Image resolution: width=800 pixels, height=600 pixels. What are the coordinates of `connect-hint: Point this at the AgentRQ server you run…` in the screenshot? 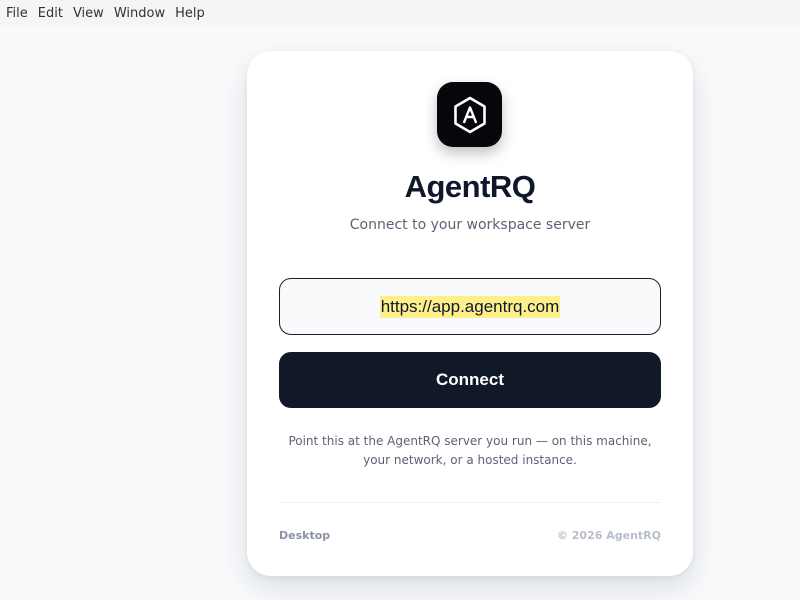 It's located at (470, 450).